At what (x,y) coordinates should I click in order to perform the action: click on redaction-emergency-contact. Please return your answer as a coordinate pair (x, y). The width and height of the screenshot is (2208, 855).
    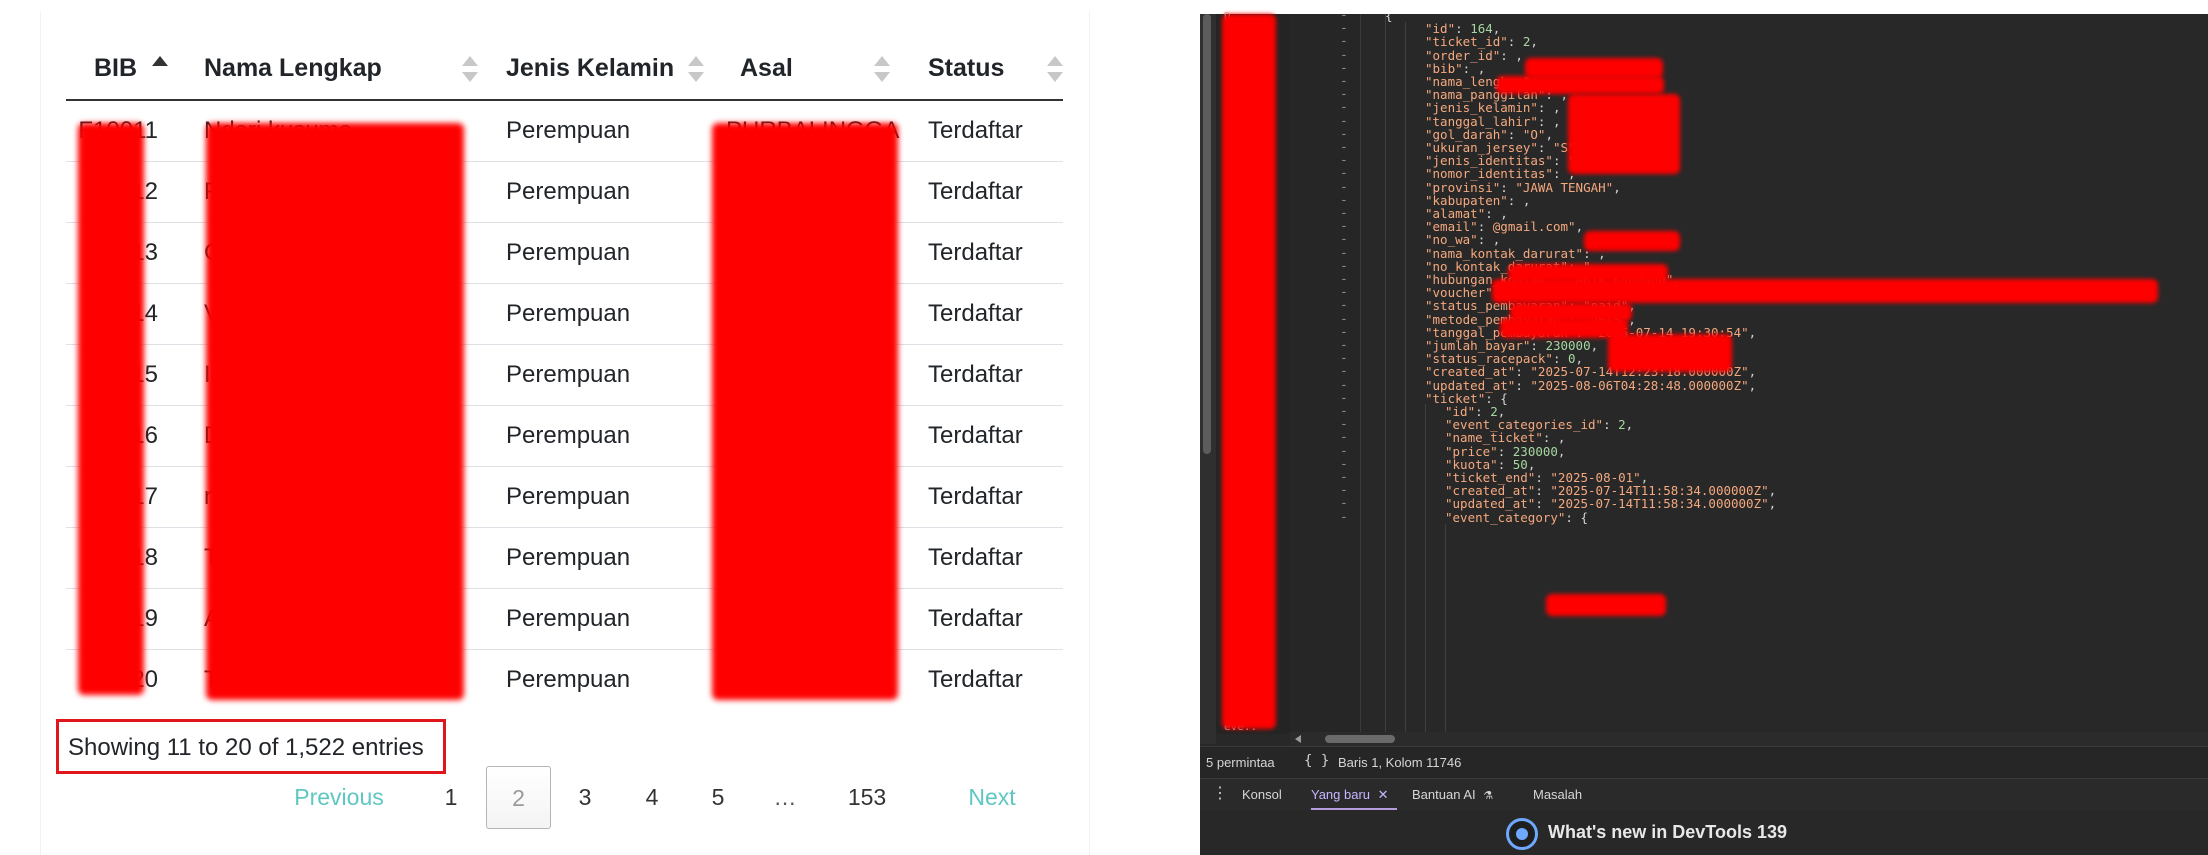
    Looking at the image, I should click on (1670, 353).